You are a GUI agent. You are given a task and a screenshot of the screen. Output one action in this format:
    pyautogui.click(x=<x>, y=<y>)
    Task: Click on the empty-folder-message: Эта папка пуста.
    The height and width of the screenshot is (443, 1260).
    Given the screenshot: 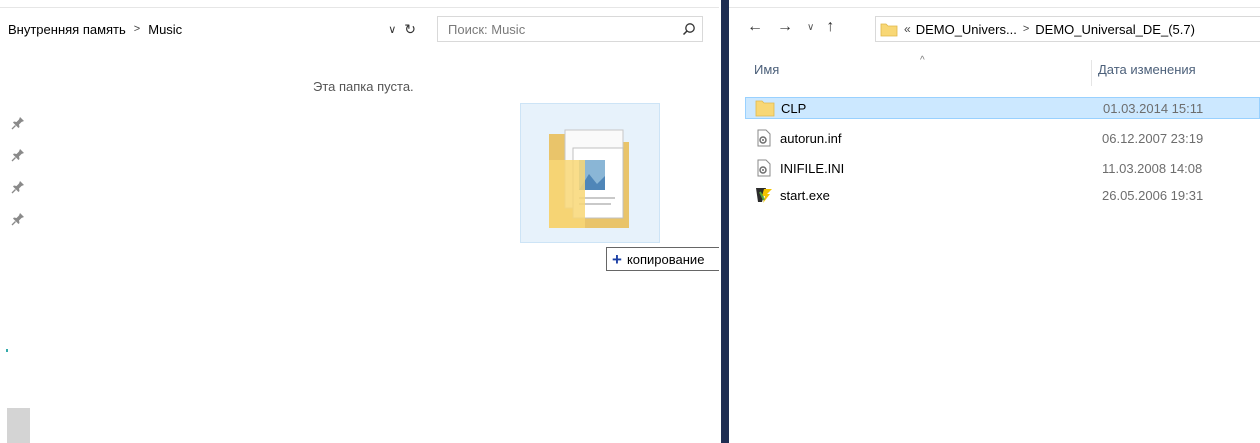 What is the action you would take?
    pyautogui.click(x=363, y=86)
    